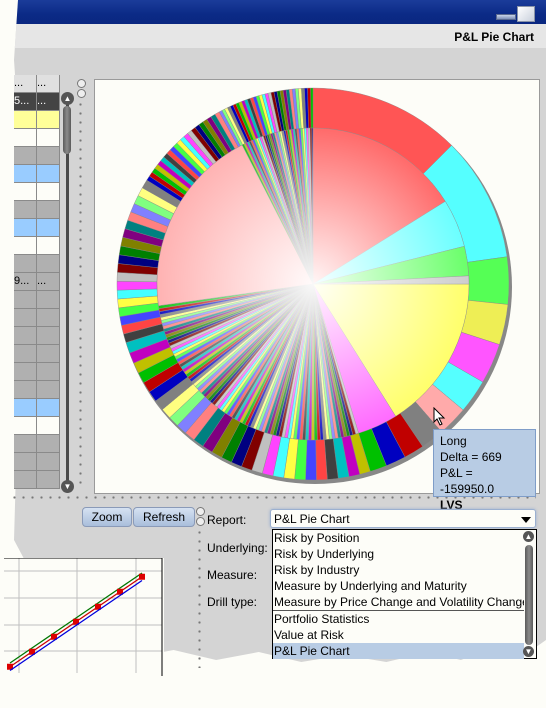  Describe the element at coordinates (164, 517) in the screenshot. I see `refresh-button: Refresh` at that location.